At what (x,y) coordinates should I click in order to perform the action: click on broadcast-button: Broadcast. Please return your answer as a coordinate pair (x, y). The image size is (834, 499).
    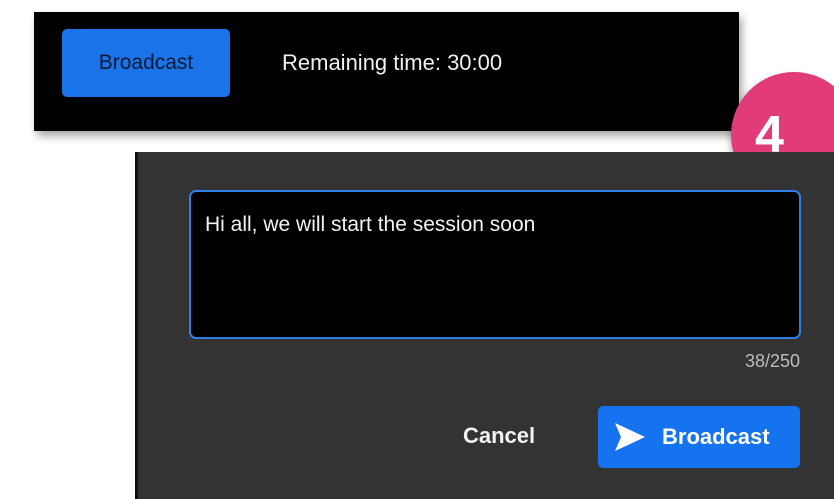
    Looking at the image, I should click on (146, 63).